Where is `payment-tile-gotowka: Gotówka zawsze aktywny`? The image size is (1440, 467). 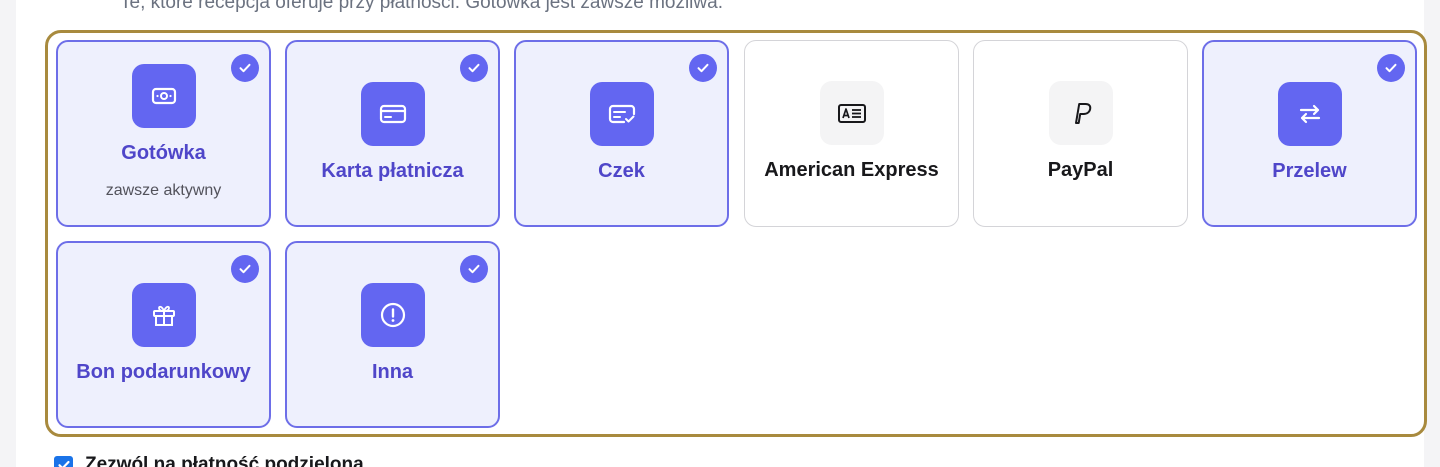
payment-tile-gotowka: Gotówka zawsze aktywny is located at coordinates (163, 133).